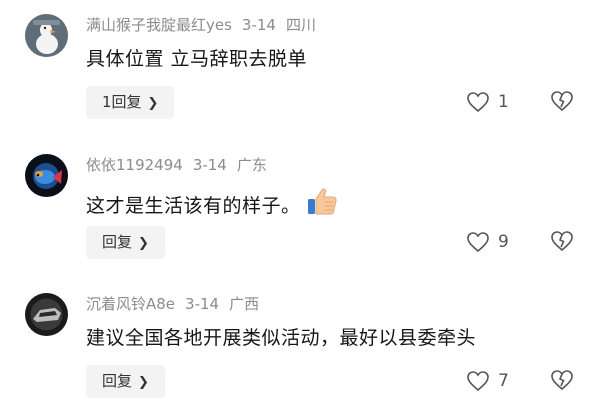 This screenshot has height=419, width=600. Describe the element at coordinates (503, 242) in the screenshot. I see `like-count: 9` at that location.